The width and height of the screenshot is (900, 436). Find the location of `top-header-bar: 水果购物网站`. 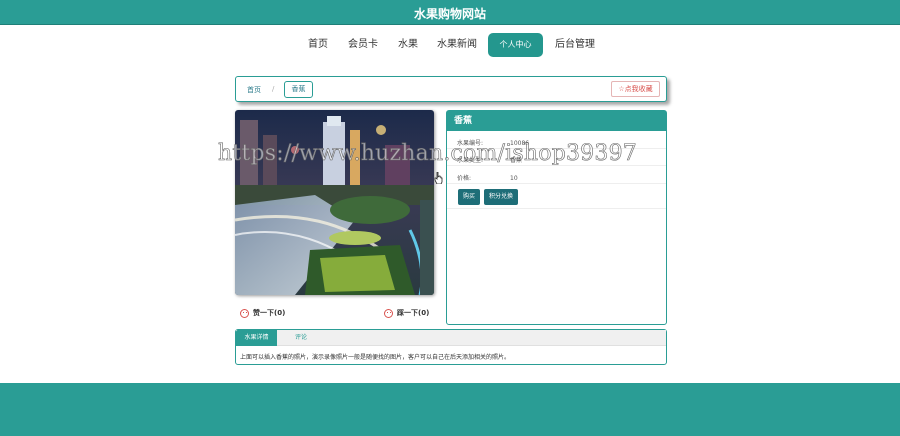

top-header-bar: 水果购物网站 is located at coordinates (450, 12).